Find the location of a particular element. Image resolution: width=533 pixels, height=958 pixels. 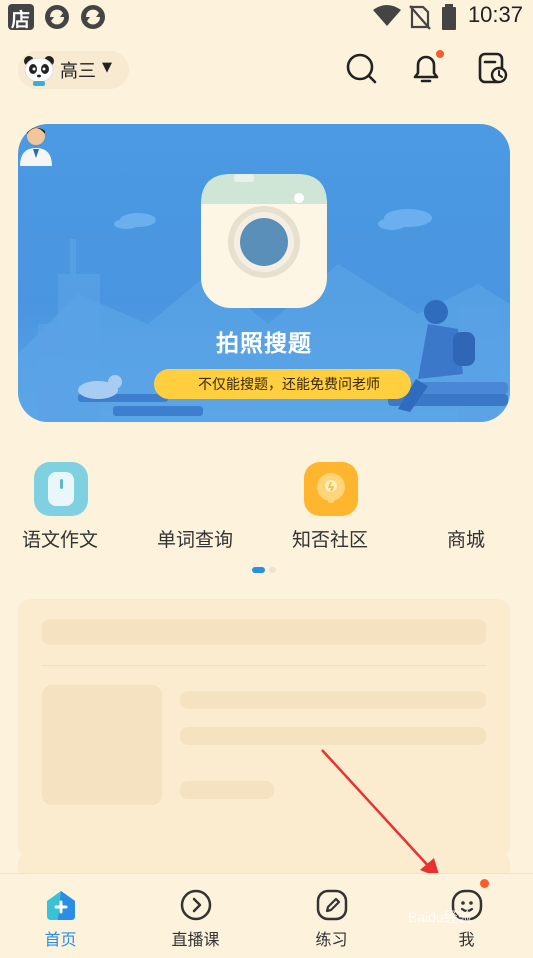

watermark: Baidu经验 is located at coordinates (440, 917).